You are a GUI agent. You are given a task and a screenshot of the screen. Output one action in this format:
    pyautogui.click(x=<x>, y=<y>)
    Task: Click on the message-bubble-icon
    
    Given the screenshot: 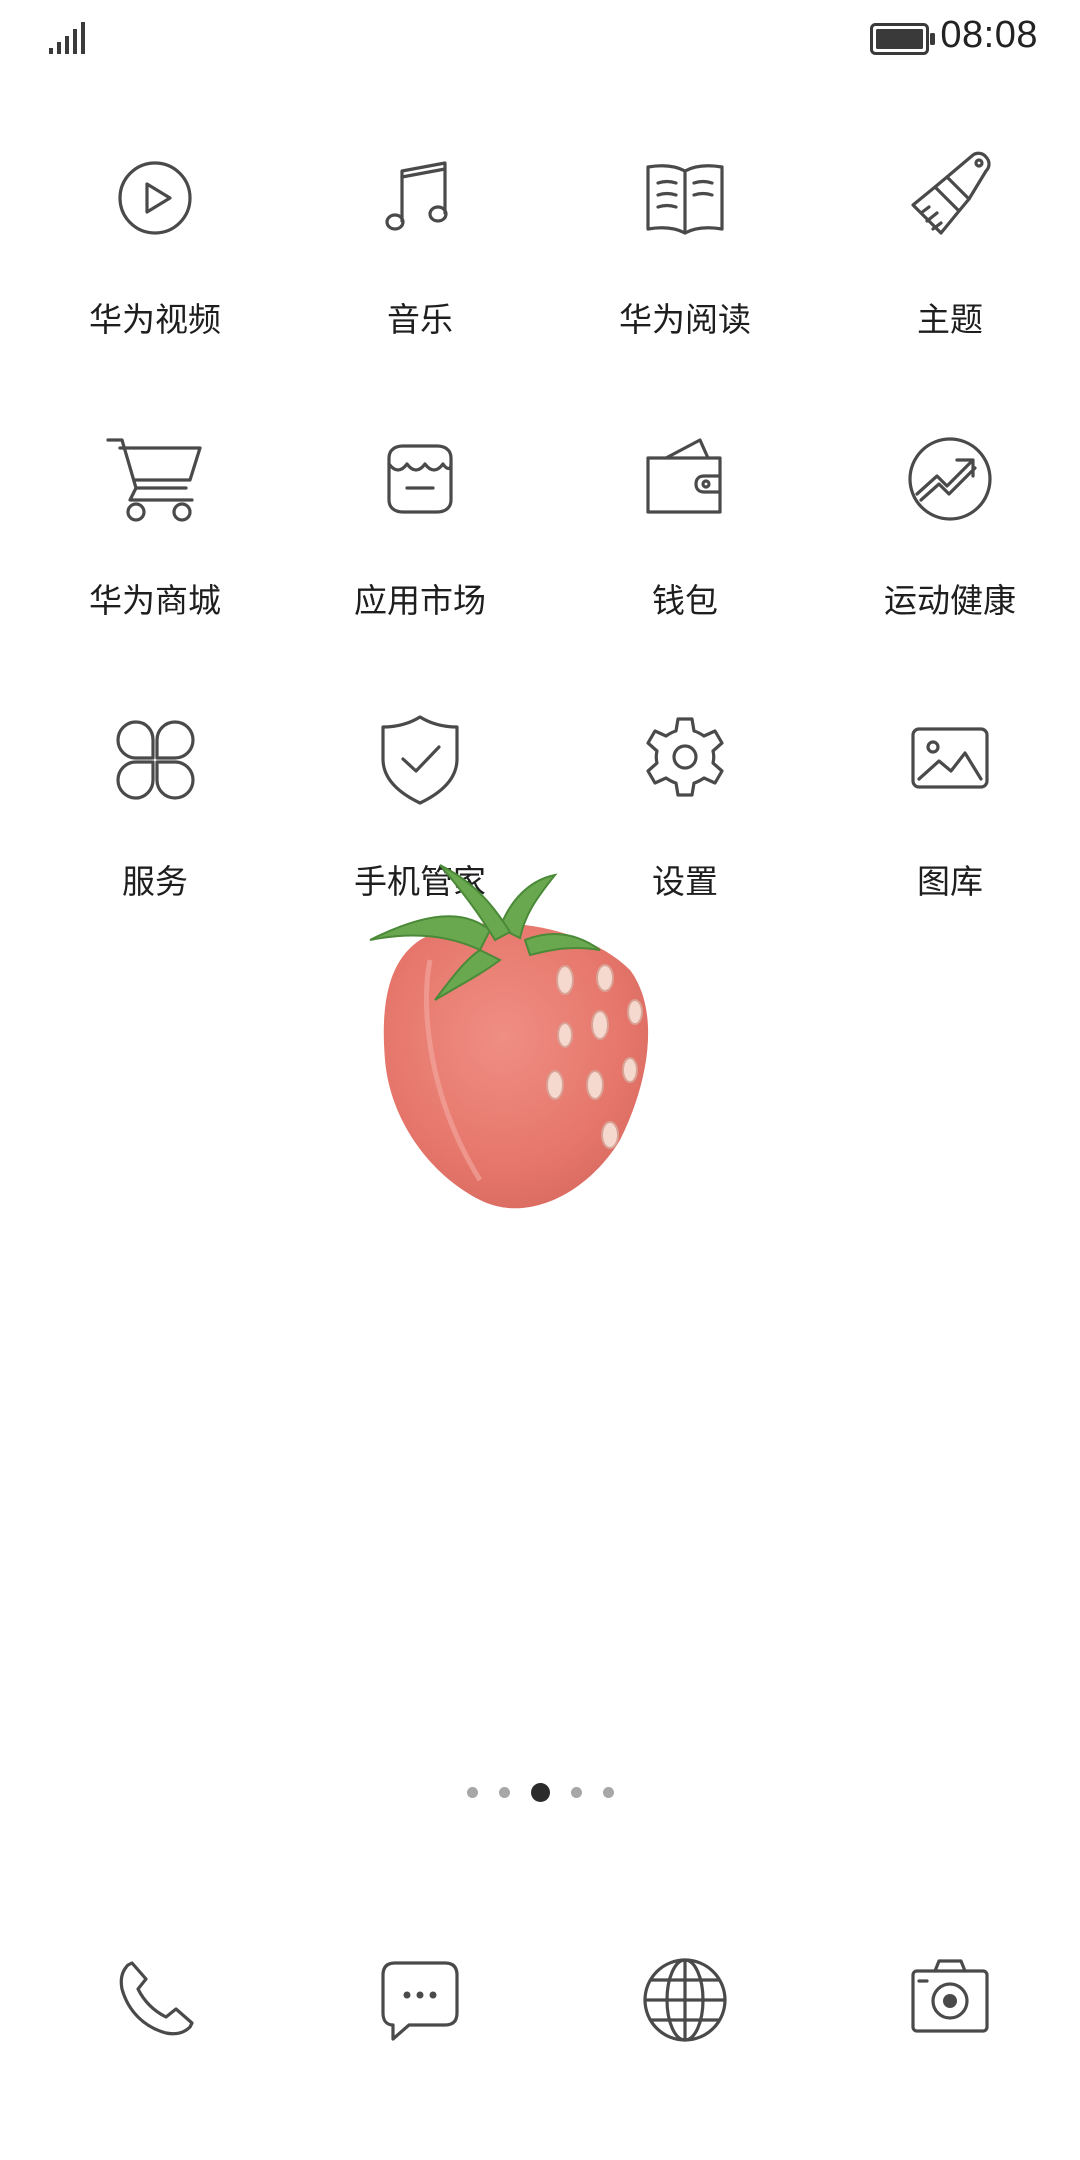 What is the action you would take?
    pyautogui.click(x=420, y=2001)
    